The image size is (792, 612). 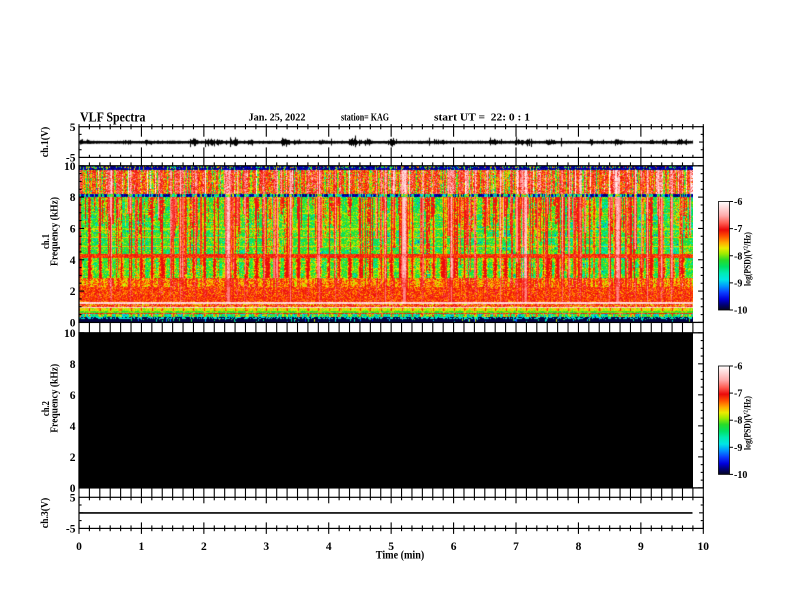 What do you see at coordinates (365, 118) in the screenshot?
I see `svg-text: station= KAG` at bounding box center [365, 118].